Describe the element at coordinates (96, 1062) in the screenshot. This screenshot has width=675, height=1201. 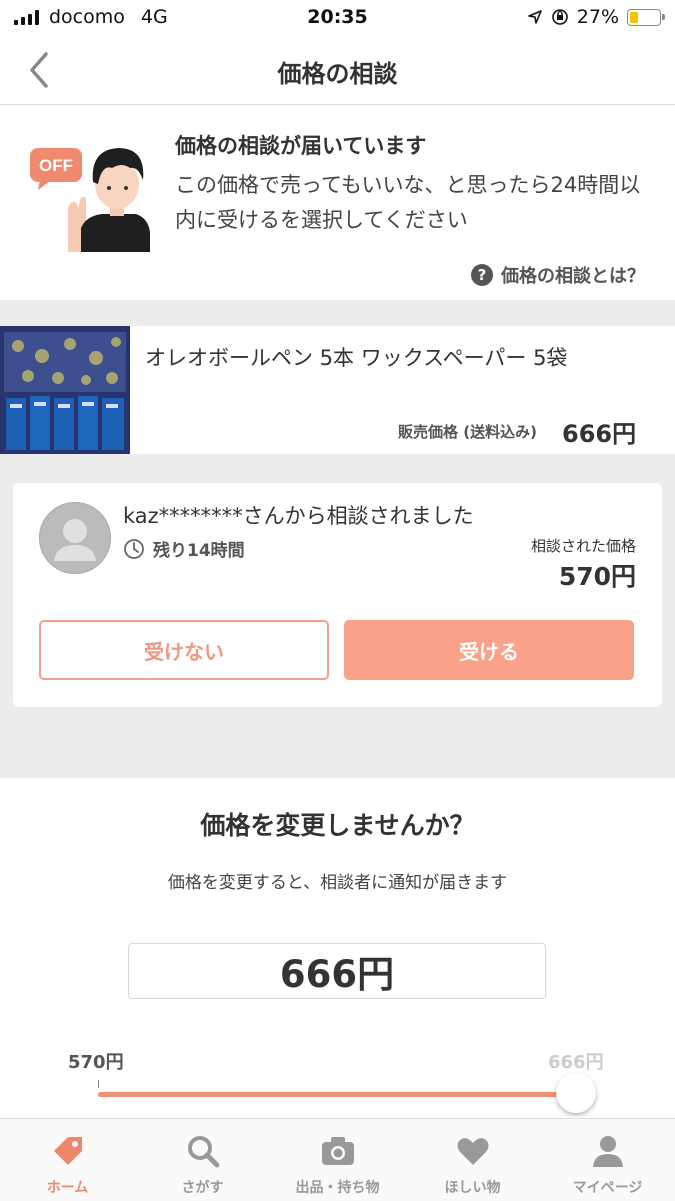
I see `slider-min-label: 570円` at that location.